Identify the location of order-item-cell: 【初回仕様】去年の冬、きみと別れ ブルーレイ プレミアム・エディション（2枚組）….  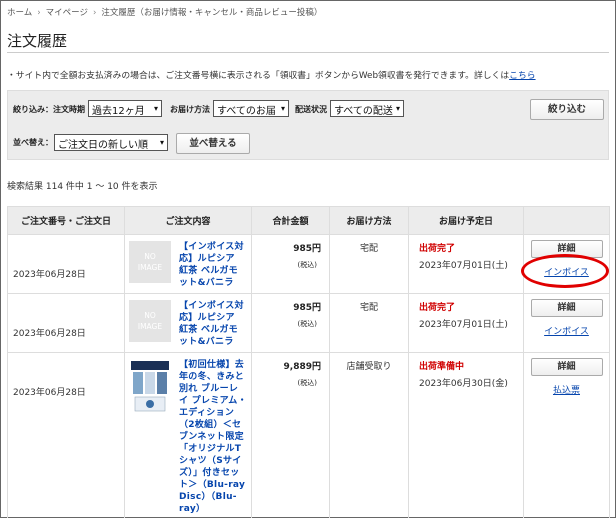
(188, 435).